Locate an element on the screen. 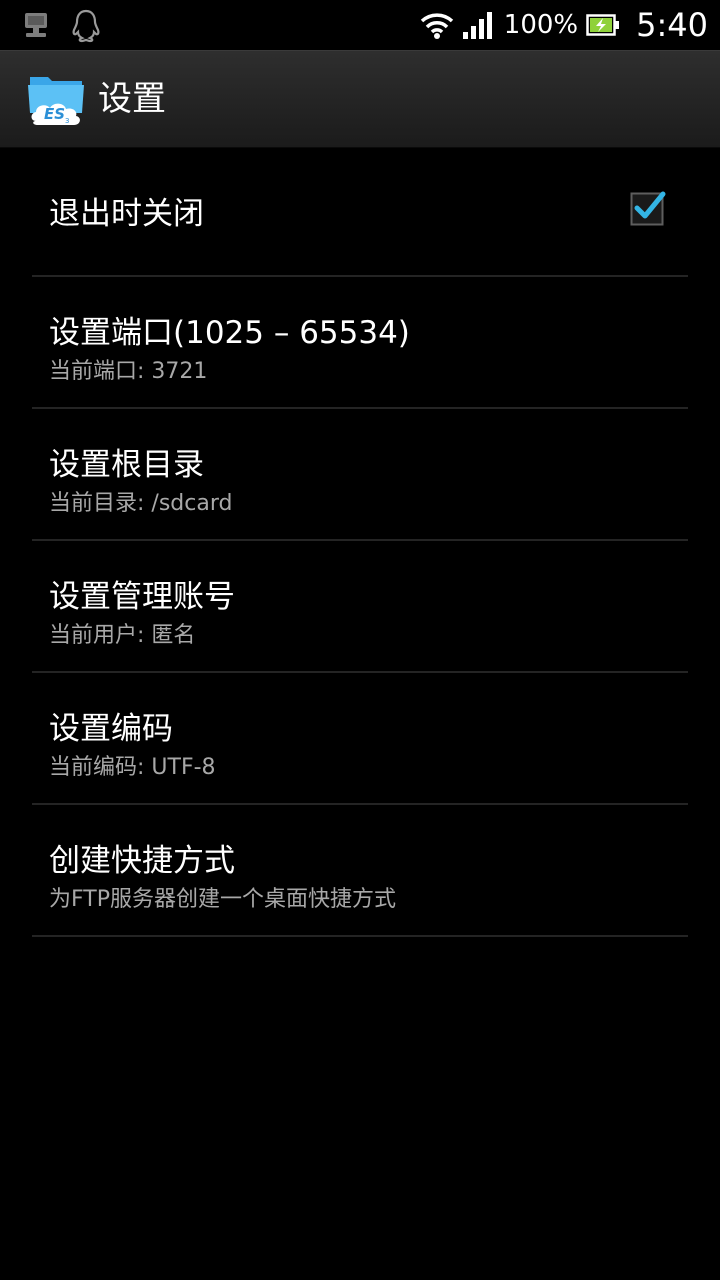 This screenshot has height=1280, width=720. setting-root-dir: 设置根目录 当前目录: /sdcard is located at coordinates (360, 475).